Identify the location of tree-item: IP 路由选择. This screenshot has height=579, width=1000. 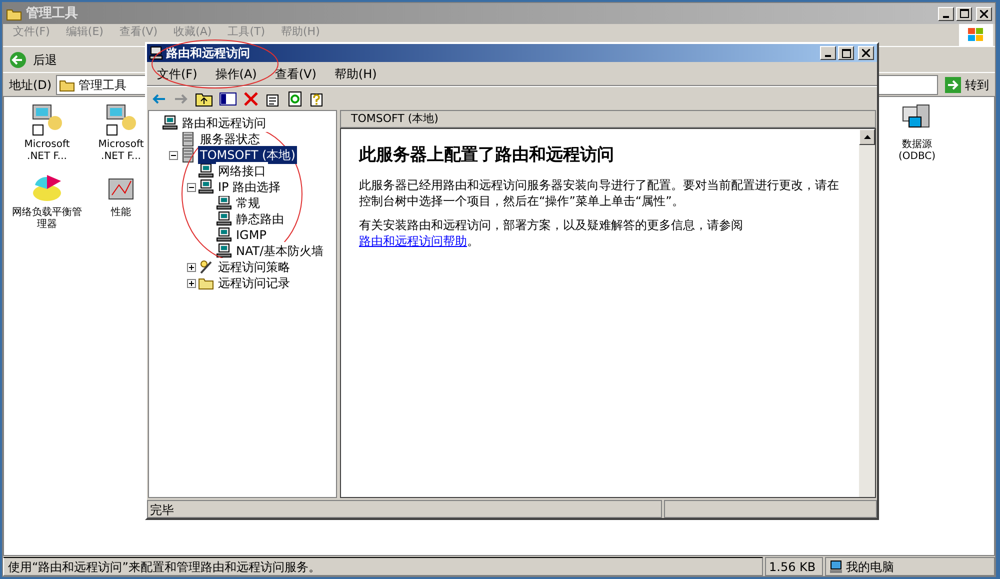
(249, 187).